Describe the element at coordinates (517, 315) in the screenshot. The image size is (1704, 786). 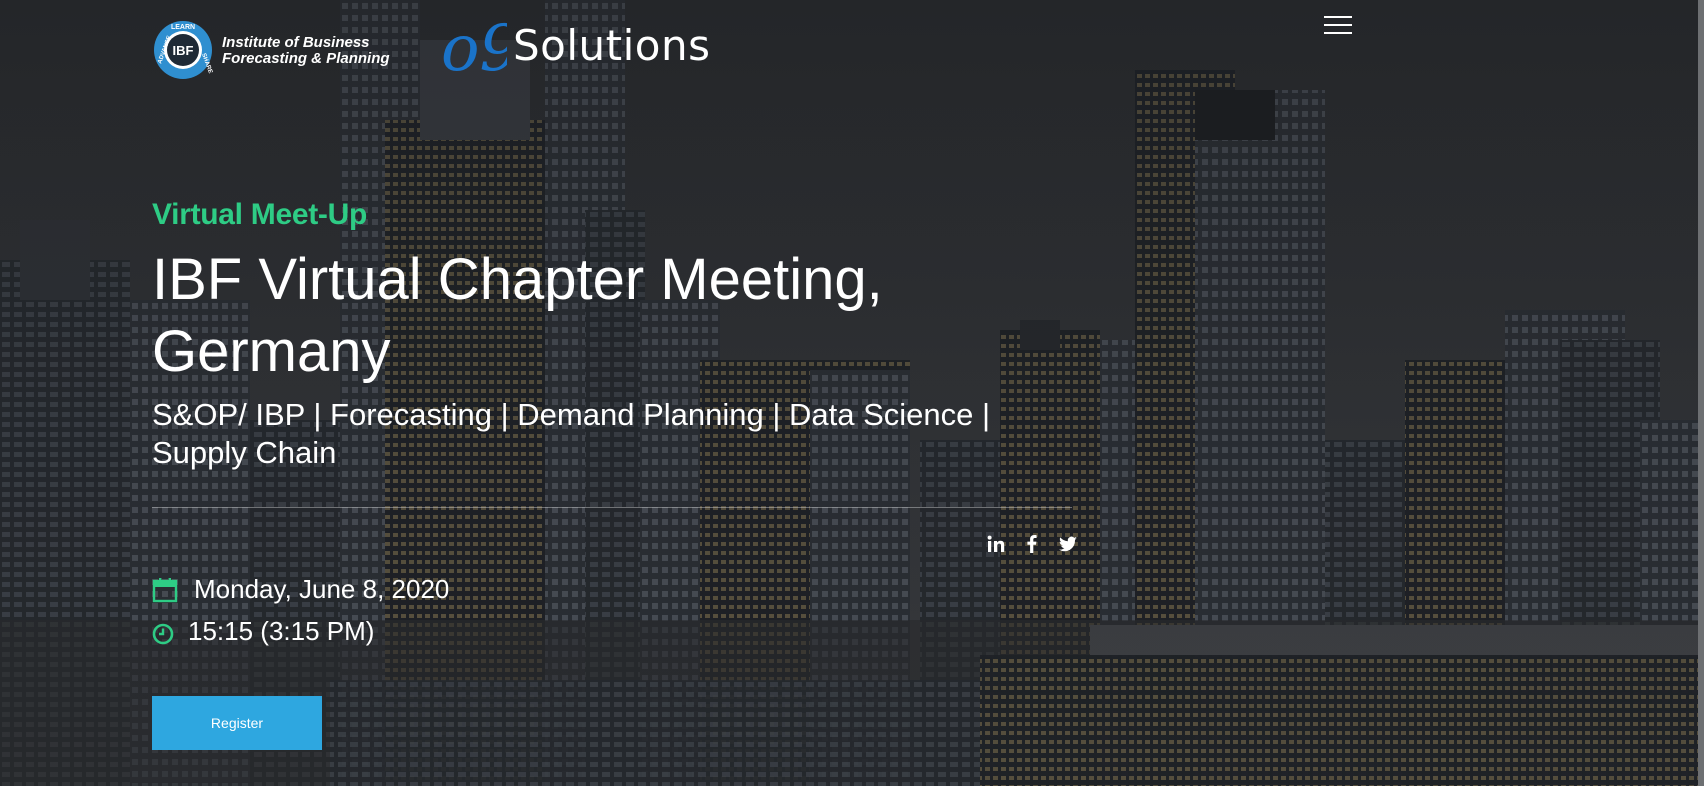
I see `event-title: IBF Virtual Chapter Meeting, Germany` at that location.